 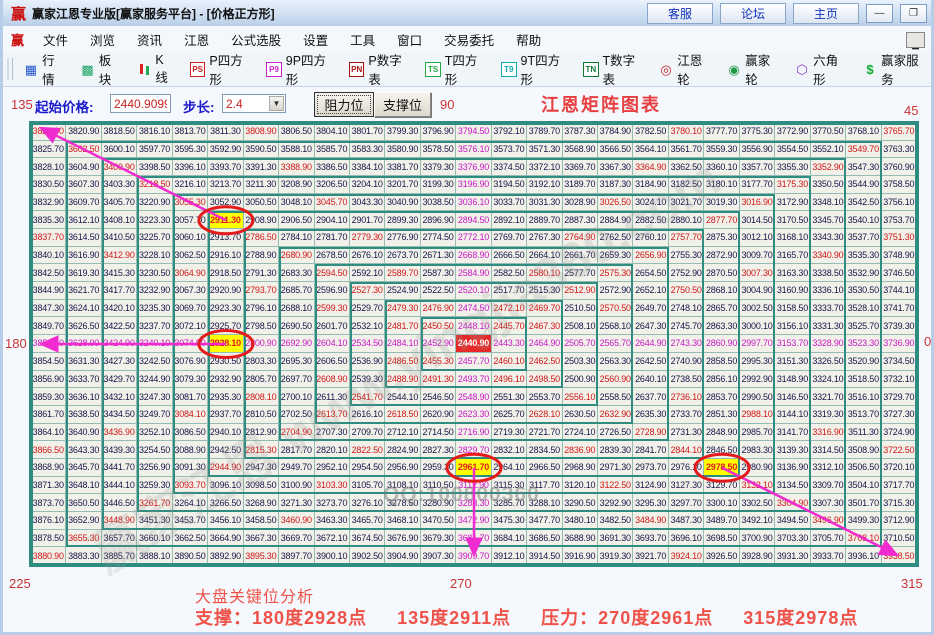 What do you see at coordinates (757, 344) in the screenshot?
I see `matrix-cell: 2997.70` at bounding box center [757, 344].